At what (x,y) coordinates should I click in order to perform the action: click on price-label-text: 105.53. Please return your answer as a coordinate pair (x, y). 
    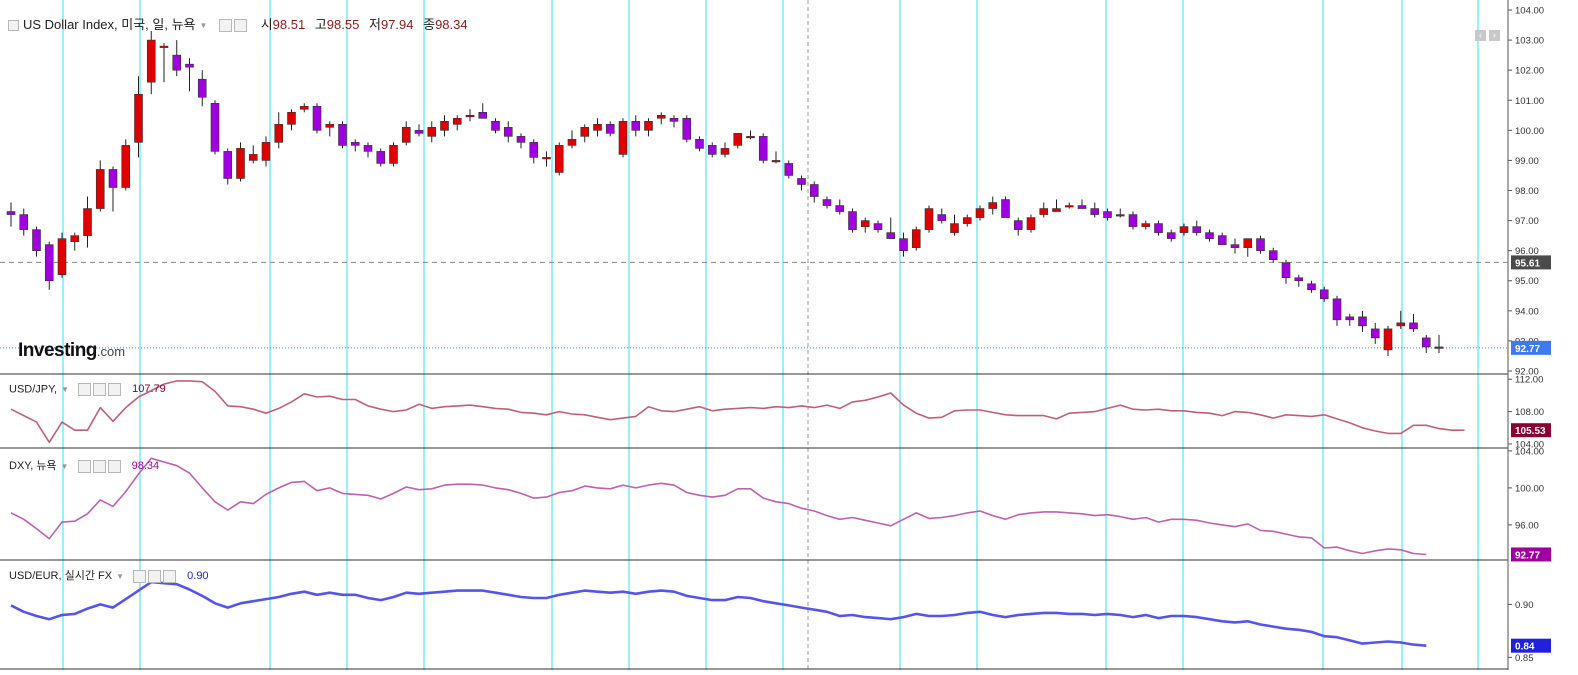
    Looking at the image, I should click on (1530, 431).